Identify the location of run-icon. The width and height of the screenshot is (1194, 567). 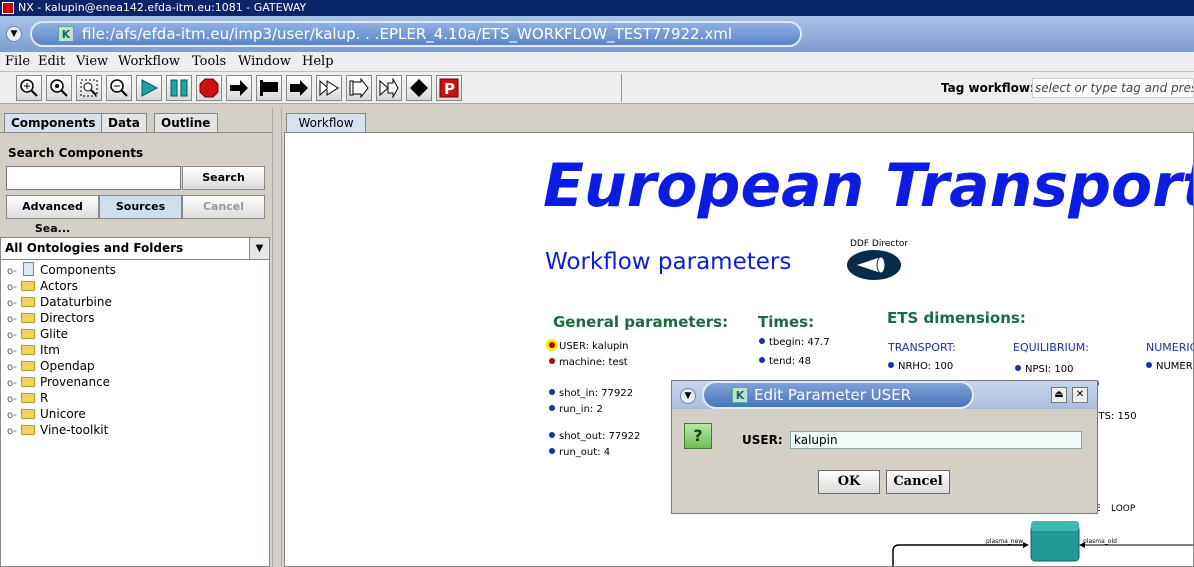
(149, 88).